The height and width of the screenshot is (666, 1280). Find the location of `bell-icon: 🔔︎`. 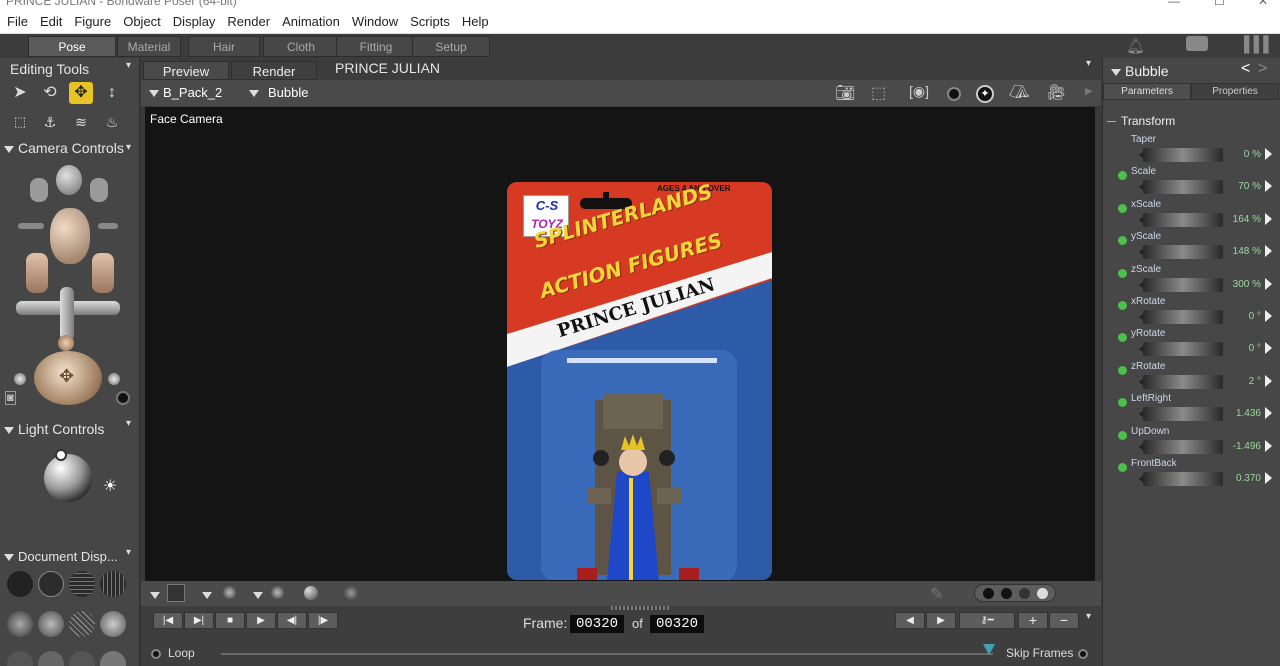

bell-icon: 🔔︎ is located at coordinates (1135, 46).